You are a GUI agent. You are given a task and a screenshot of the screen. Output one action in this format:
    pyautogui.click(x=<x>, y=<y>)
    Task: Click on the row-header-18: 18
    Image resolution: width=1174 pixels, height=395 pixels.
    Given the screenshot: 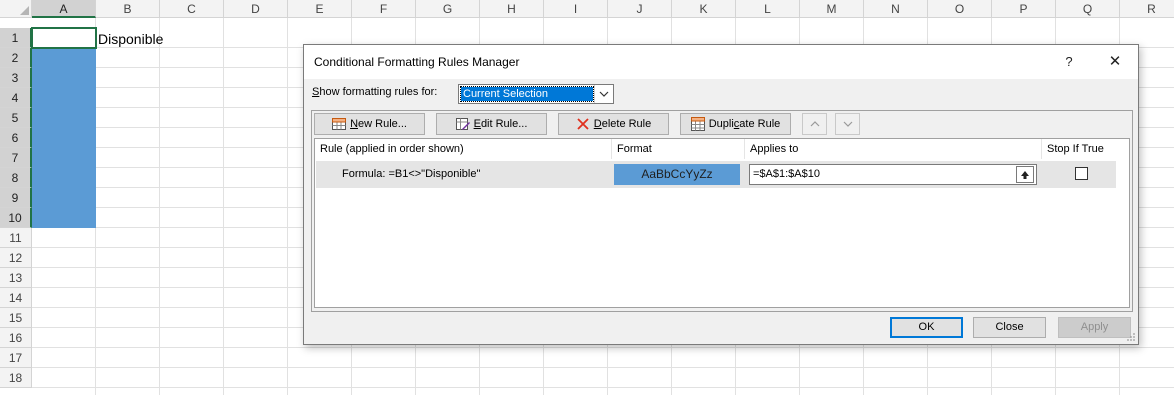 What is the action you would take?
    pyautogui.click(x=16, y=378)
    